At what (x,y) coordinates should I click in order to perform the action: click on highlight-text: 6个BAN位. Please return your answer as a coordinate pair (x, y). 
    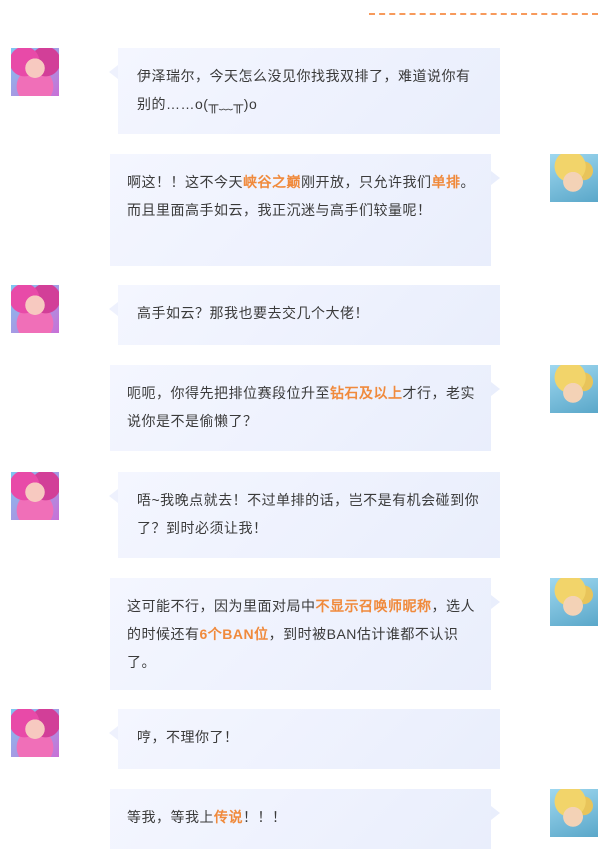
    Looking at the image, I should click on (234, 634).